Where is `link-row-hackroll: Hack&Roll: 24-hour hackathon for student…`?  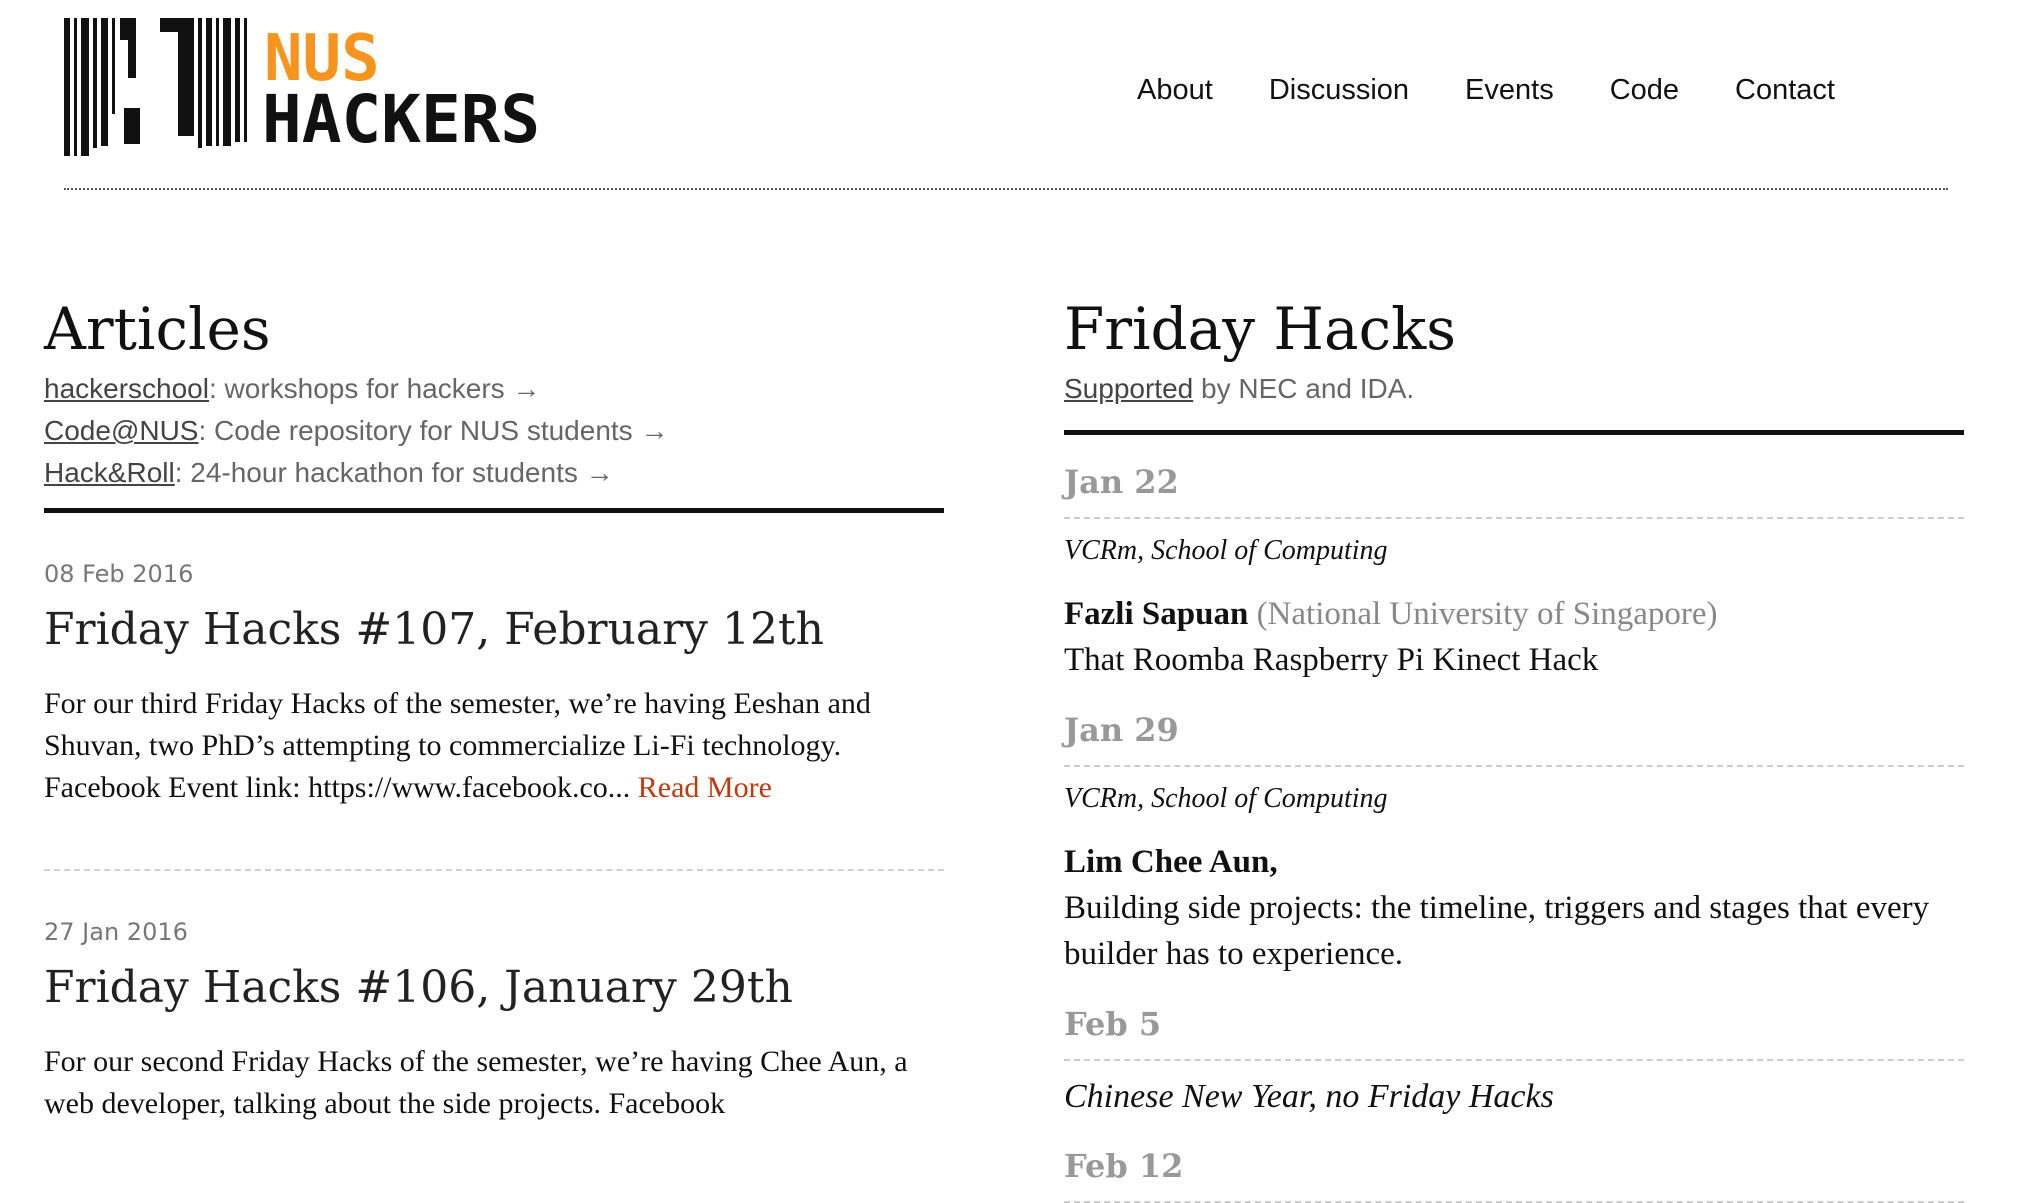 link-row-hackroll: Hack&Roll: 24-hour hackathon for student… is located at coordinates (494, 473).